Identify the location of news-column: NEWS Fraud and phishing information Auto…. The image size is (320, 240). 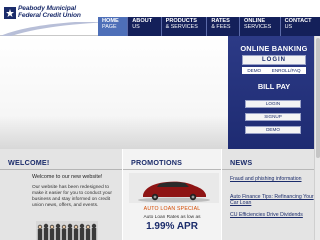
(271, 194).